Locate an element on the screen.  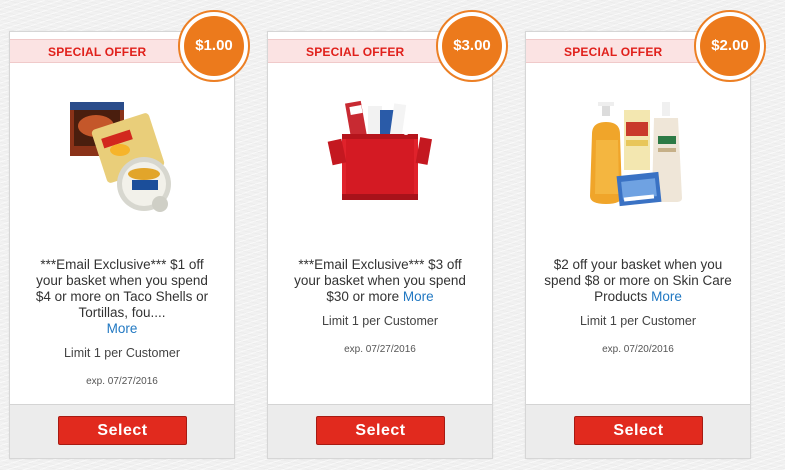
coupon-value-badge: $2.00 is located at coordinates (730, 46).